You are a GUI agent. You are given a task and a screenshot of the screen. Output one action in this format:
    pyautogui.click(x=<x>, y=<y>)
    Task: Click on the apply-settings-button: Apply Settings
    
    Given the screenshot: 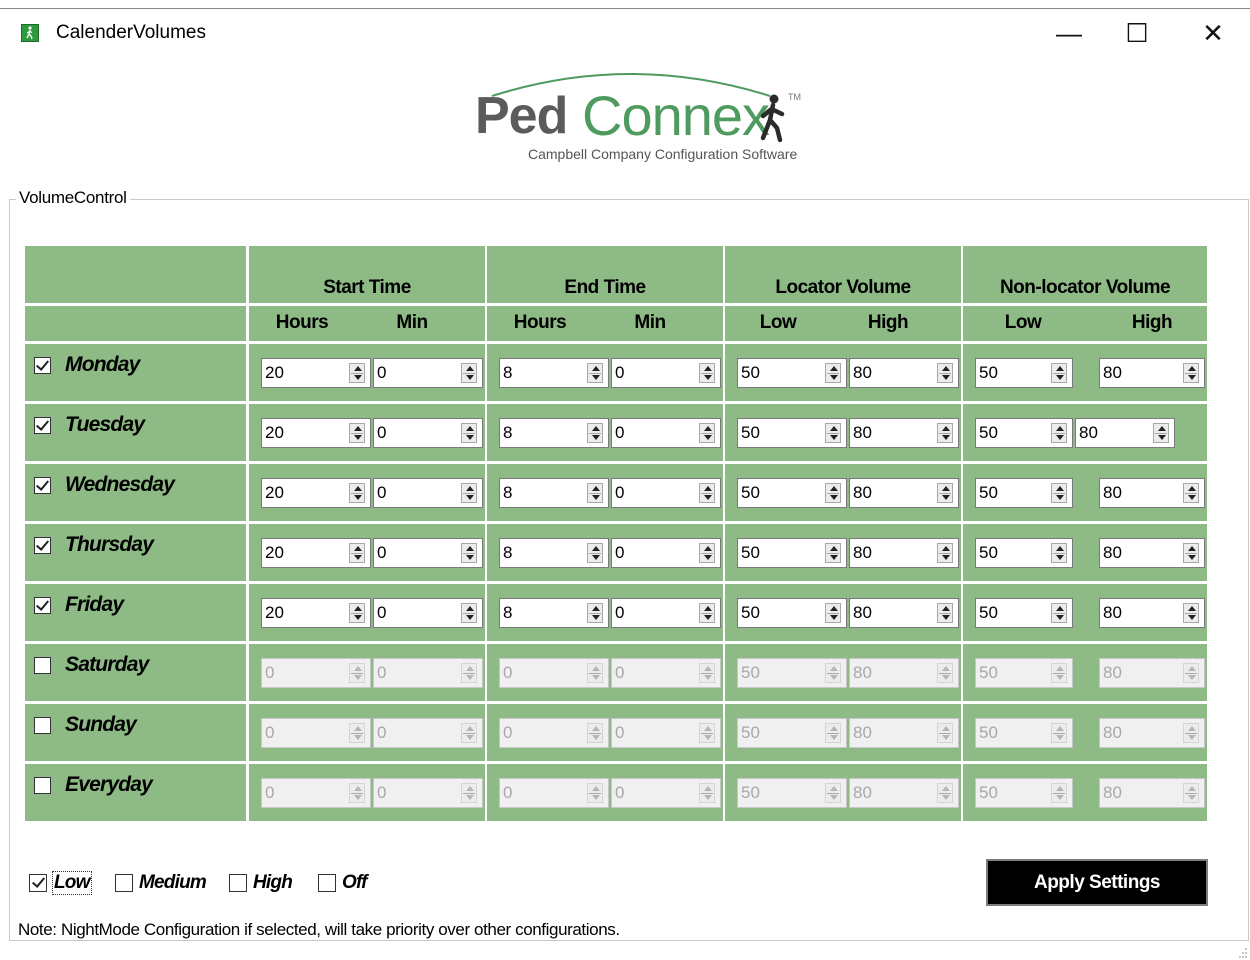 What is the action you would take?
    pyautogui.click(x=1097, y=882)
    